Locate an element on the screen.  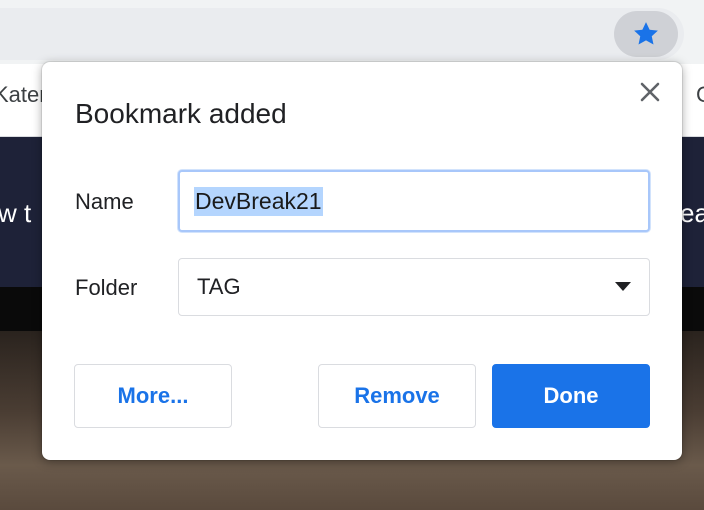
close-icon is located at coordinates (650, 92).